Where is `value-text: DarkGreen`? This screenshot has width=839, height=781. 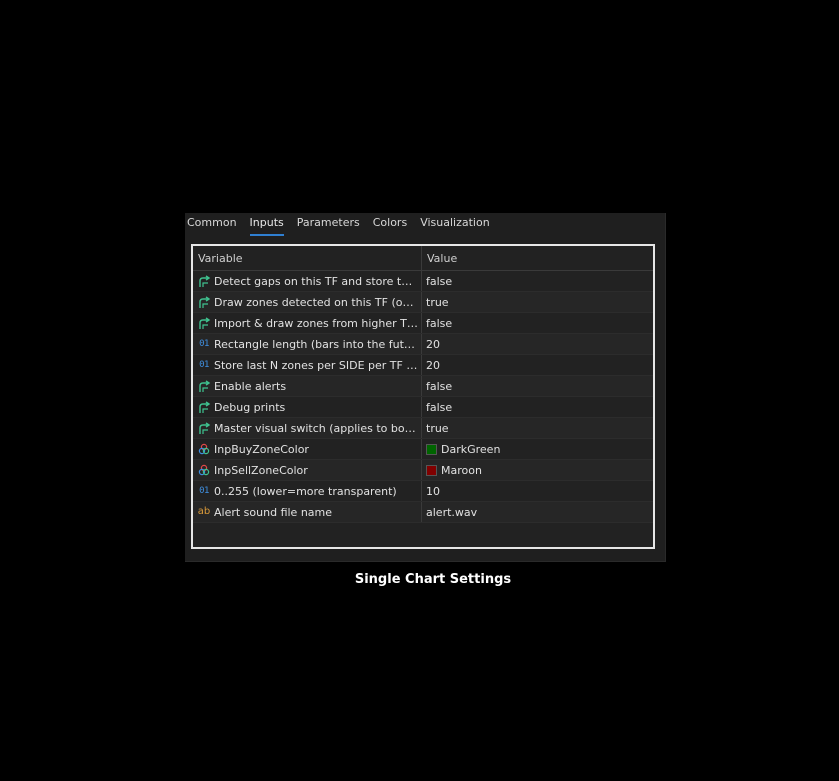 value-text: DarkGreen is located at coordinates (471, 449).